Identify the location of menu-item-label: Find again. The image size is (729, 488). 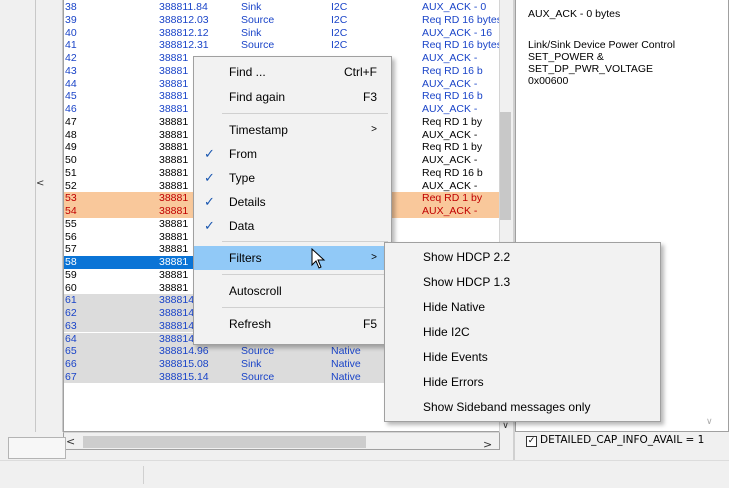
(257, 97).